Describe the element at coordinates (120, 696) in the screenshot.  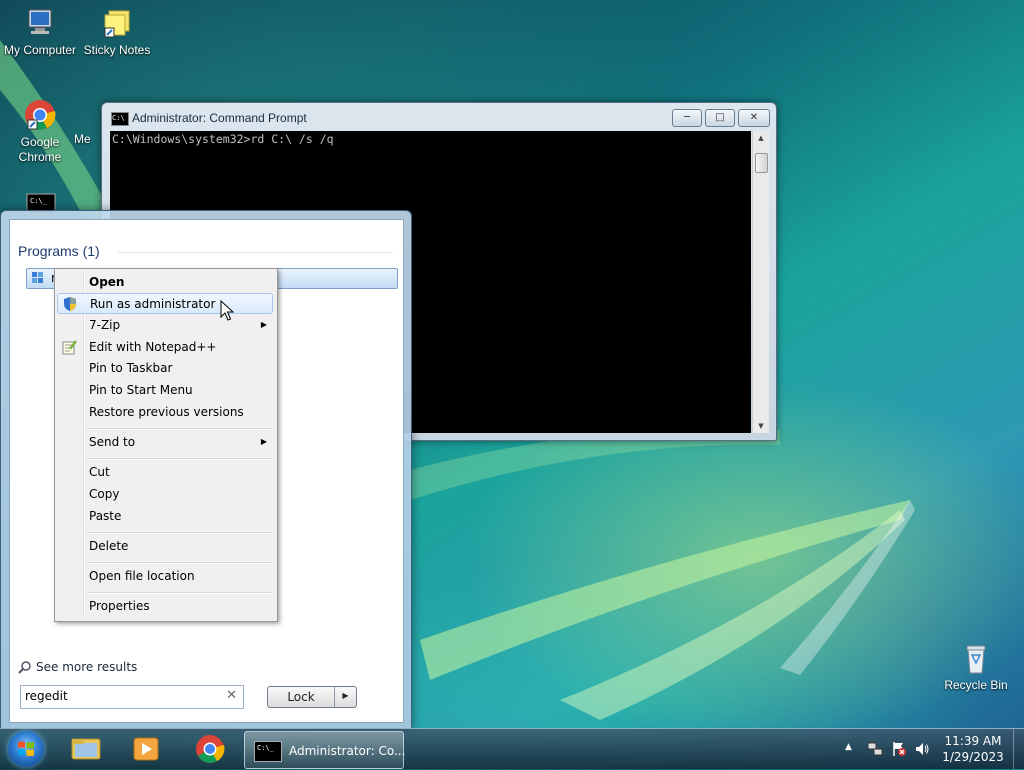
I see `search-input` at that location.